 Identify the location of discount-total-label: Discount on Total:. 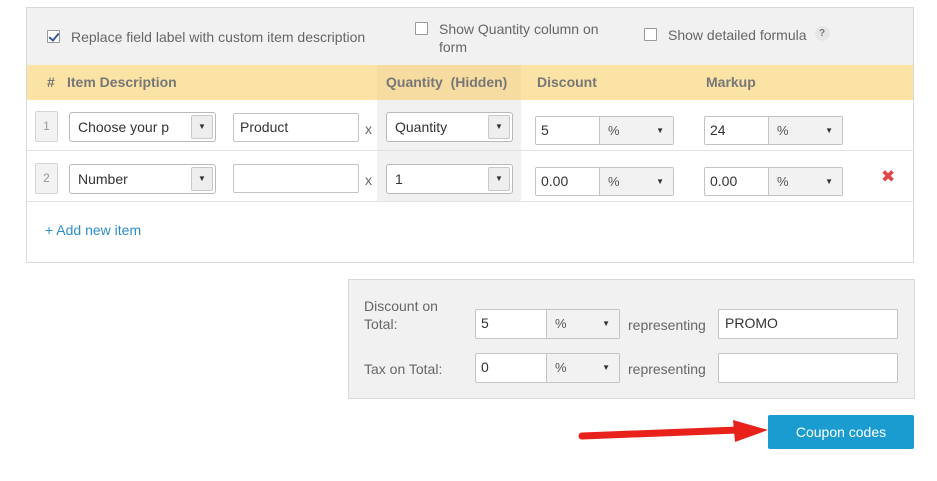
(401, 315).